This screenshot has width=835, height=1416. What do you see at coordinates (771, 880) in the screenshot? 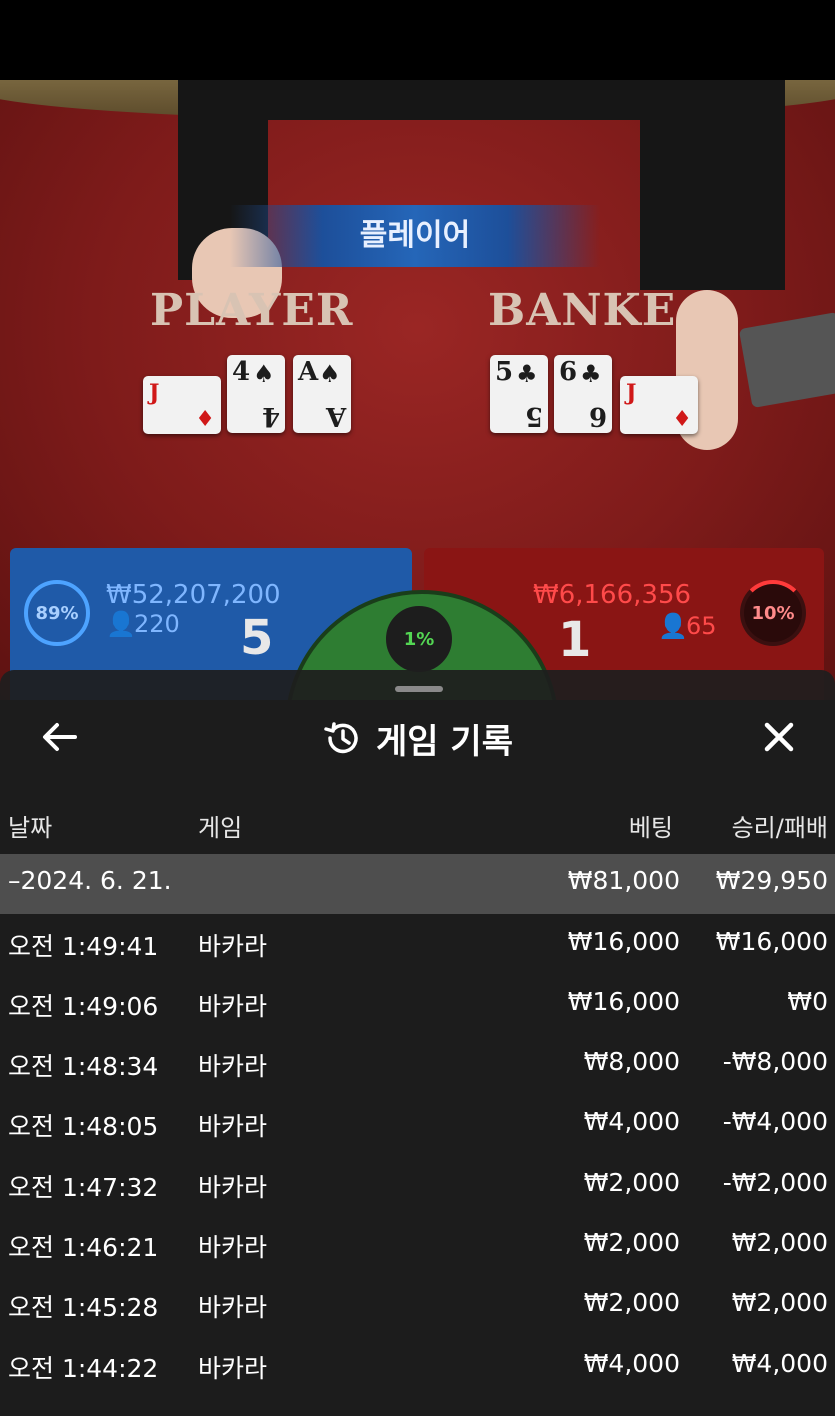
I see `summary-result: ₩29,950` at bounding box center [771, 880].